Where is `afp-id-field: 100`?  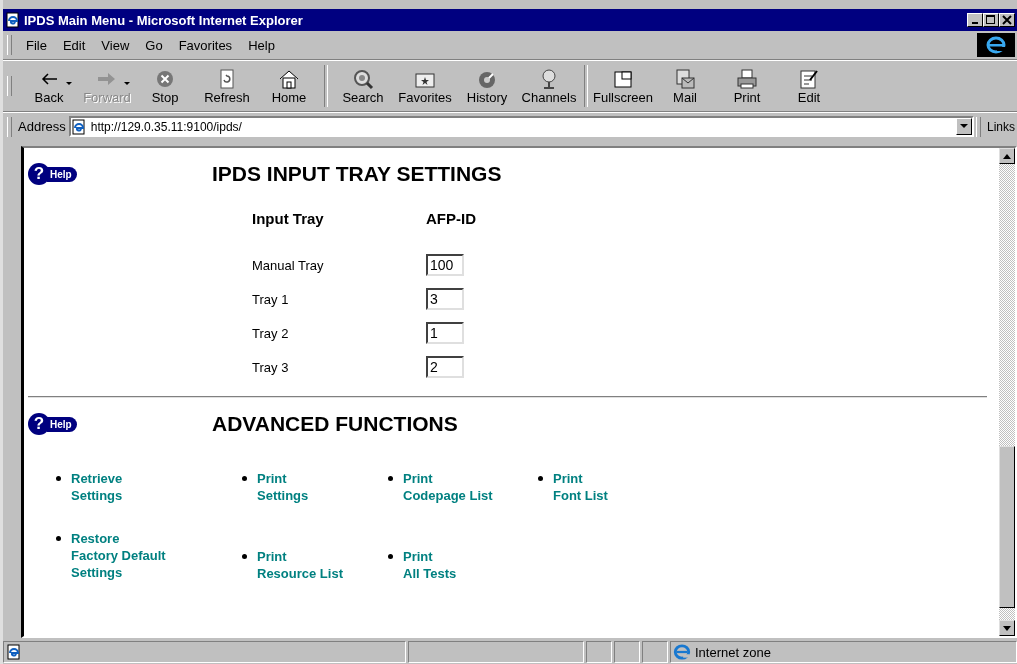
afp-id-field: 100 is located at coordinates (445, 265).